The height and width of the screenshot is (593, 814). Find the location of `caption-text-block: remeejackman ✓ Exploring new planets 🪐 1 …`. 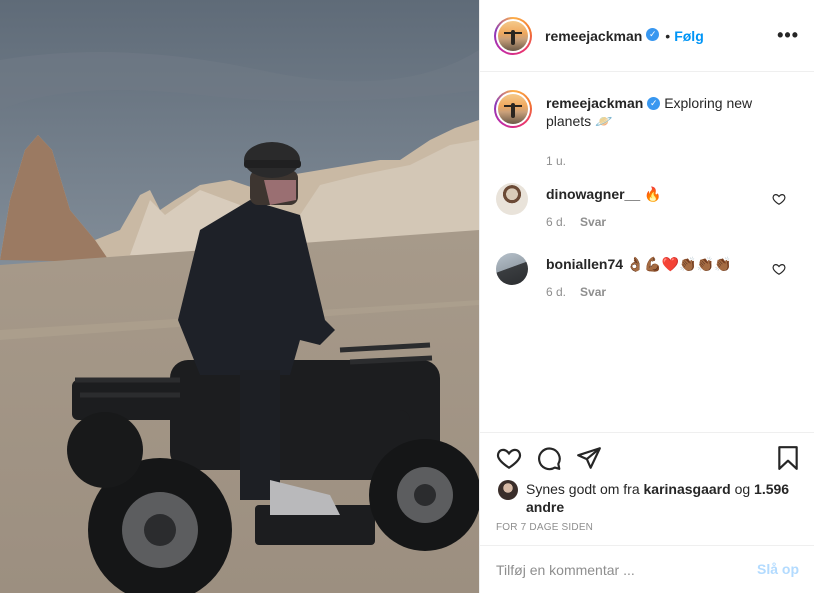

caption-text-block: remeejackman ✓ Exploring new planets 🪐 1 … is located at coordinates (670, 130).